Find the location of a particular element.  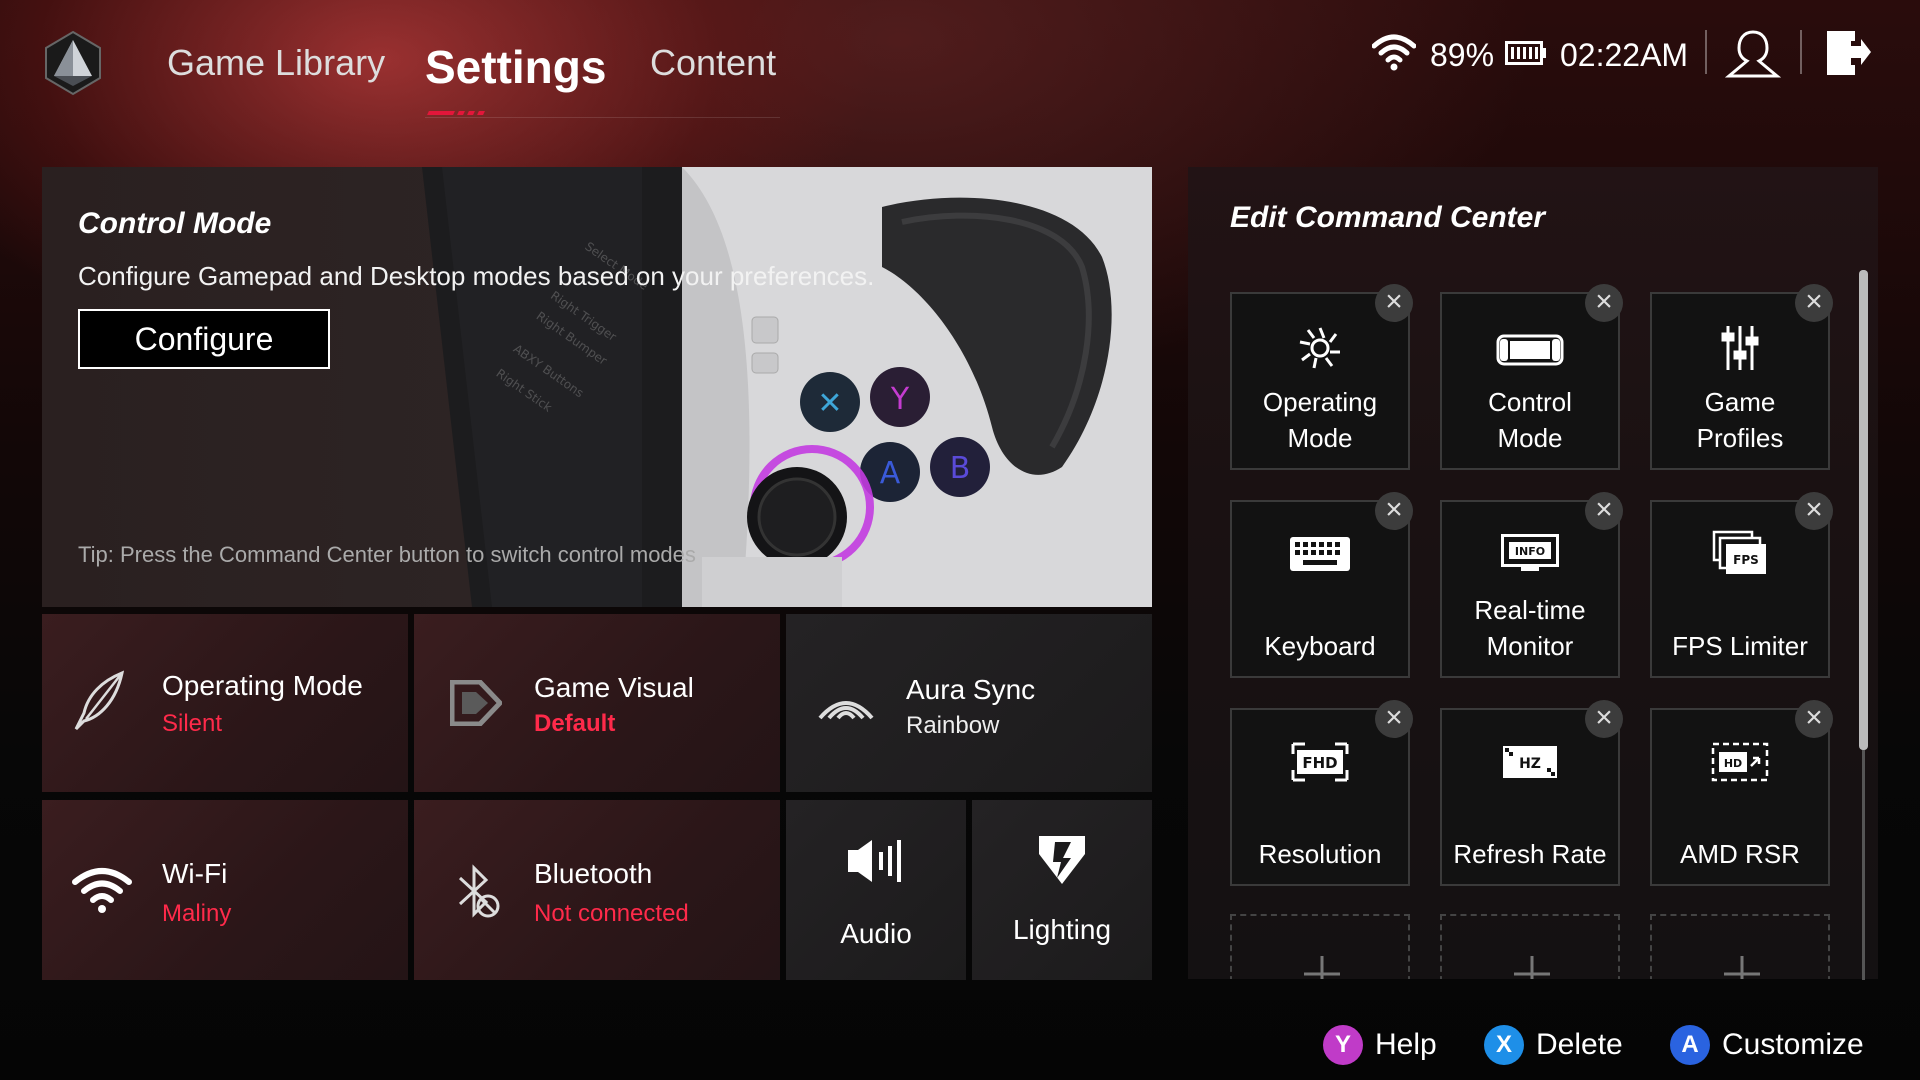

hz-icon: HZ is located at coordinates (1530, 762).